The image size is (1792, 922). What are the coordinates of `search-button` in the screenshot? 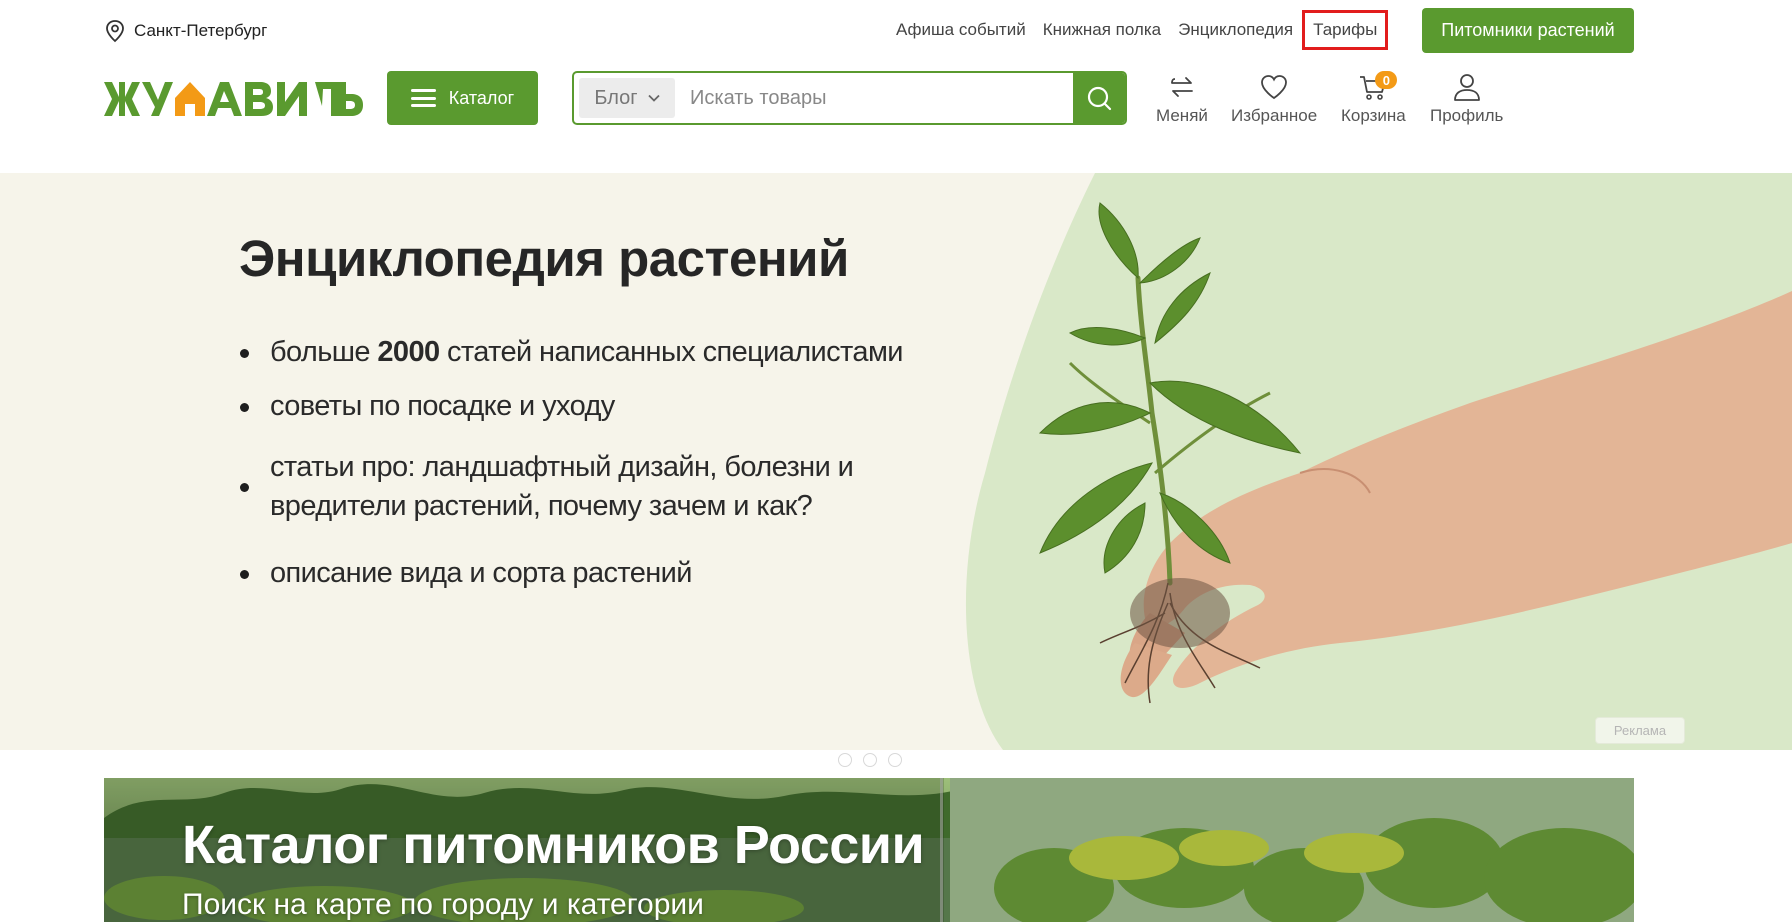 It's located at (1099, 98).